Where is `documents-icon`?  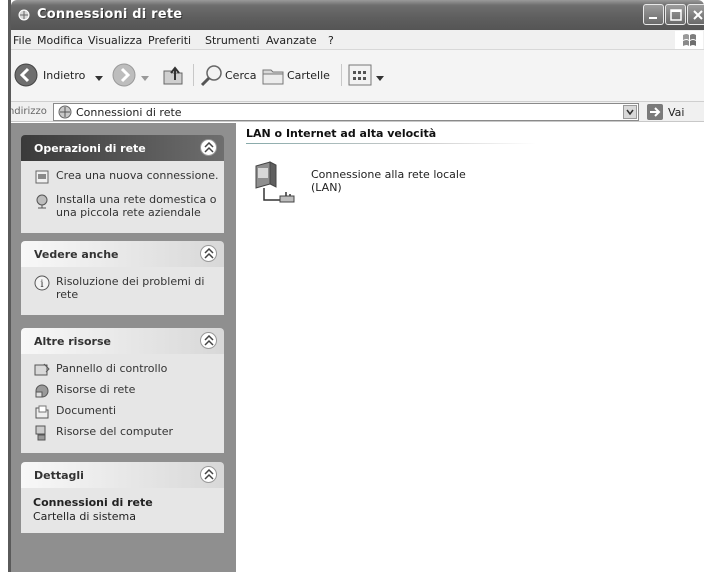 documents-icon is located at coordinates (42, 412).